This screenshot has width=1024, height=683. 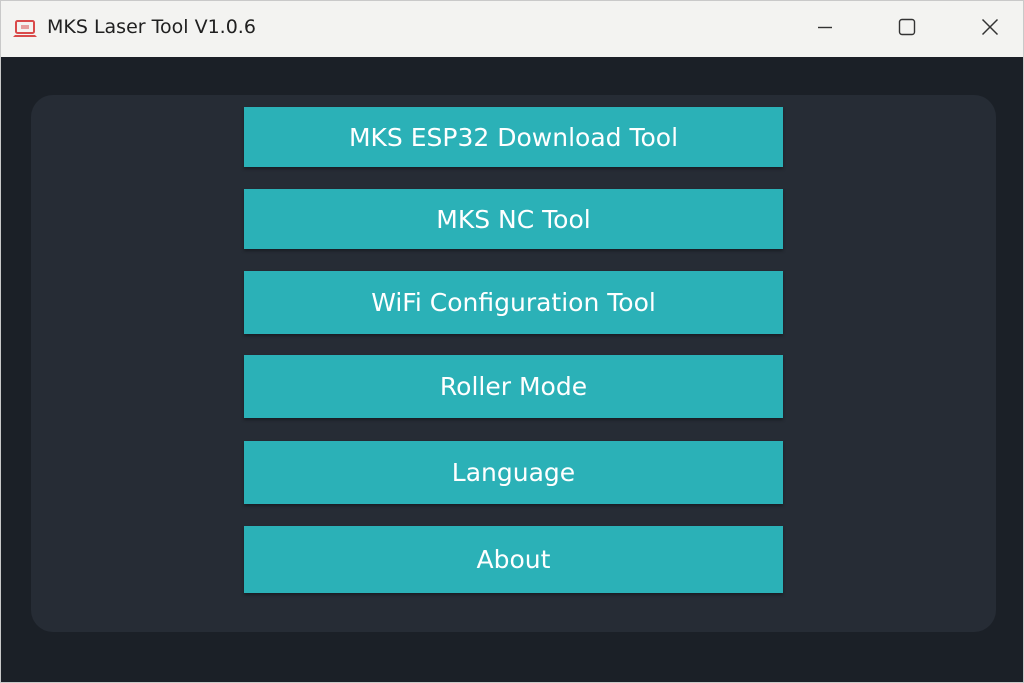 What do you see at coordinates (512, 29) in the screenshot?
I see `title-bar: MKS Laser Tool V1.0.6` at bounding box center [512, 29].